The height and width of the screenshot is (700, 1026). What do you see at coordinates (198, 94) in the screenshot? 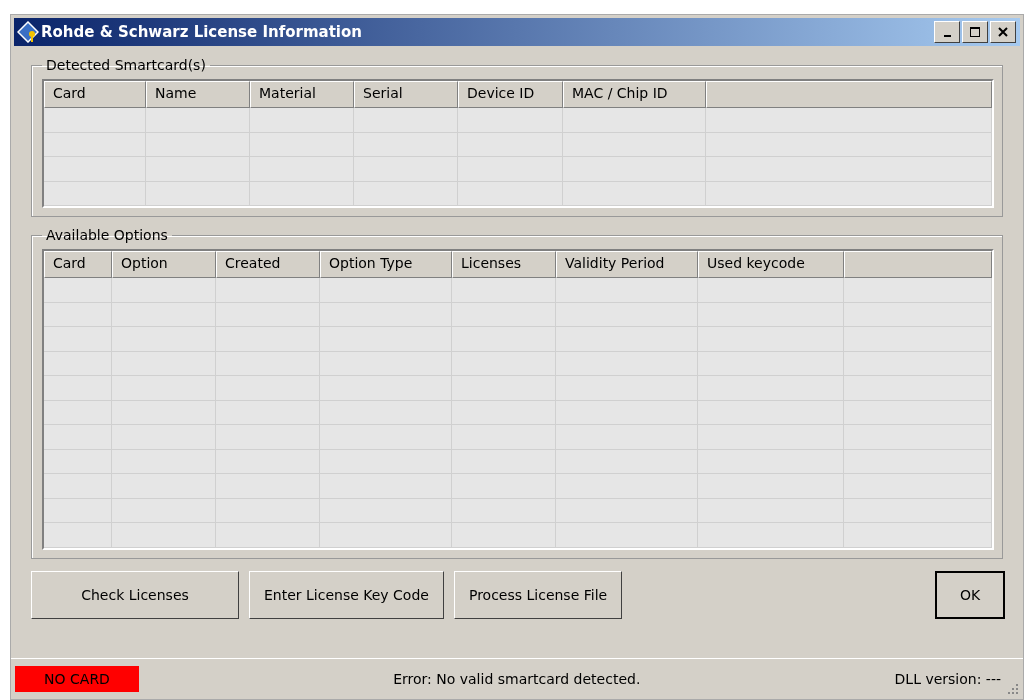
I see `column-header: Name` at bounding box center [198, 94].